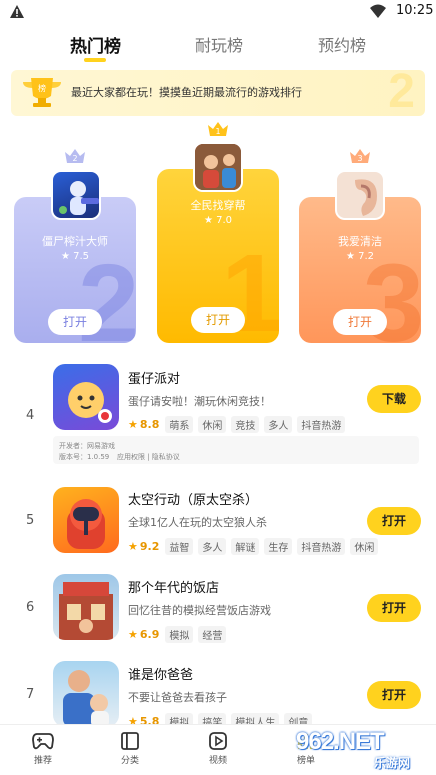 The height and width of the screenshot is (775, 436). I want to click on nav-label: 推荐, so click(42, 761).